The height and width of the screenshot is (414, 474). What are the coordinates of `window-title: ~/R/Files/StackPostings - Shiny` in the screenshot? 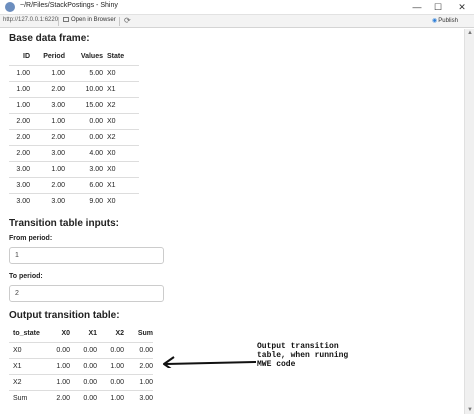 It's located at (69, 5).